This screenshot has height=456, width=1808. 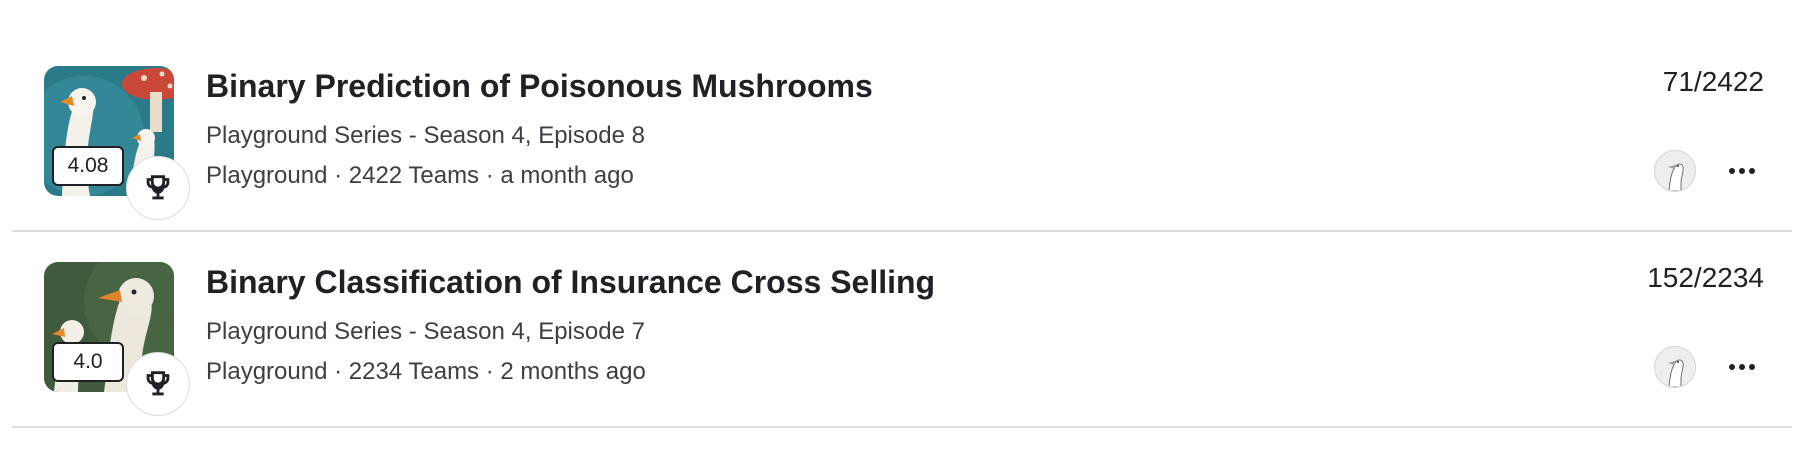 What do you see at coordinates (425, 331) in the screenshot?
I see `competition-subtitle: Playground Series - Season 4, Episode 7` at bounding box center [425, 331].